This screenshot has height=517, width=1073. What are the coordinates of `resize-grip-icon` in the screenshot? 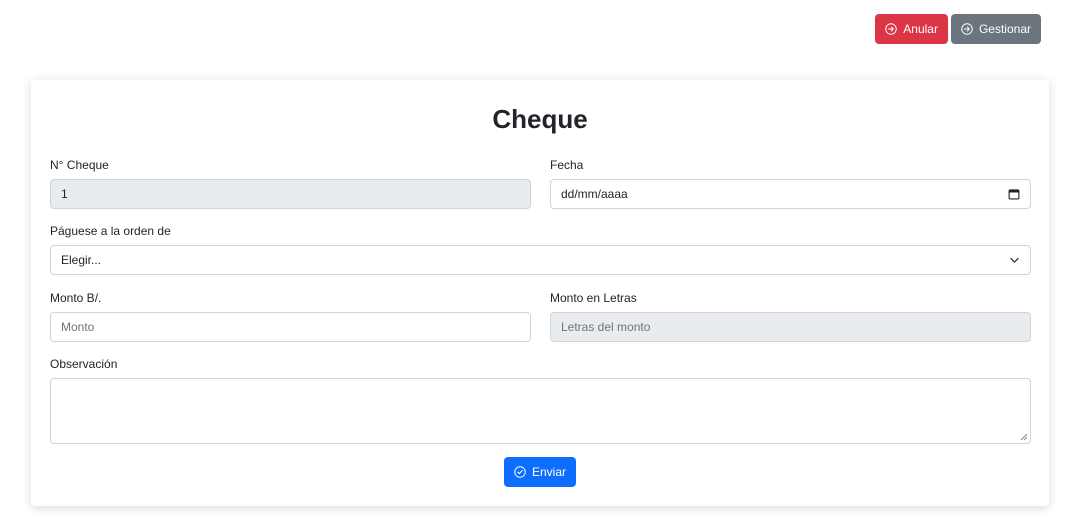 It's located at (1024, 437).